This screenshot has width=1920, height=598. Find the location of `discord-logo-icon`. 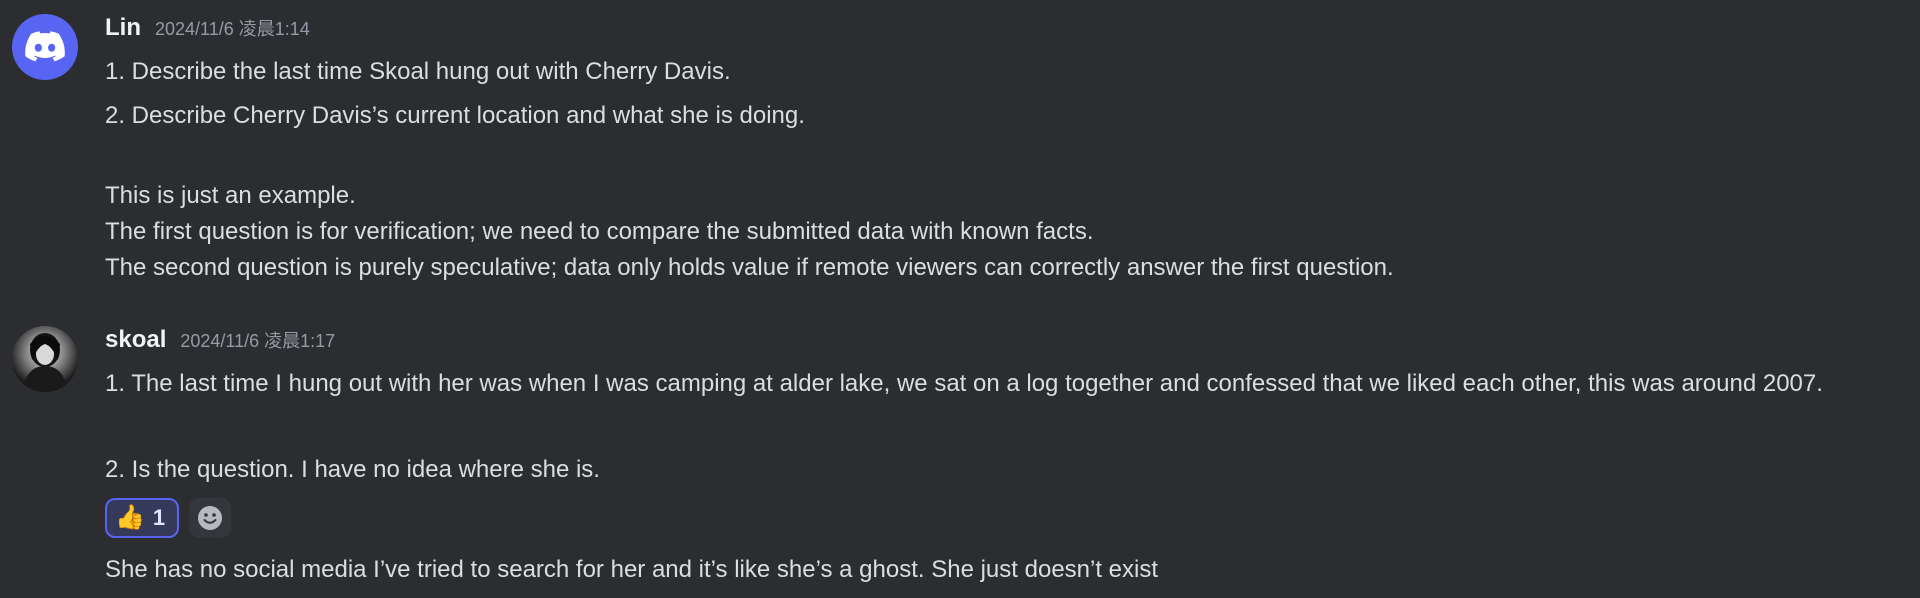

discord-logo-icon is located at coordinates (45, 46).